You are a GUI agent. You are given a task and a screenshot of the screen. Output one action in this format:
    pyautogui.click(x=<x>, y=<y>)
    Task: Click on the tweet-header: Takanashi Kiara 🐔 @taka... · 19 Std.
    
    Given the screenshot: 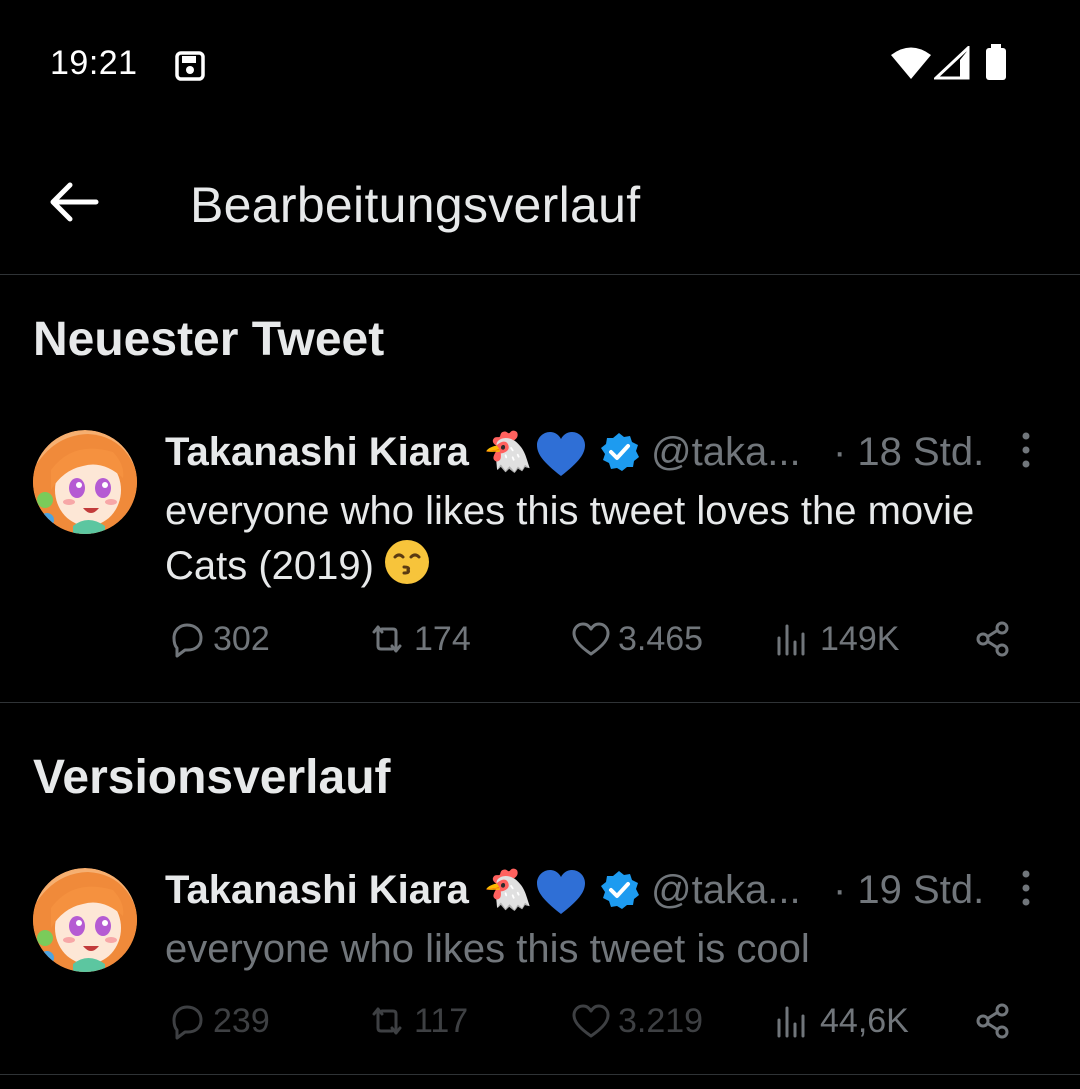 What is the action you would take?
    pyautogui.click(x=605, y=893)
    